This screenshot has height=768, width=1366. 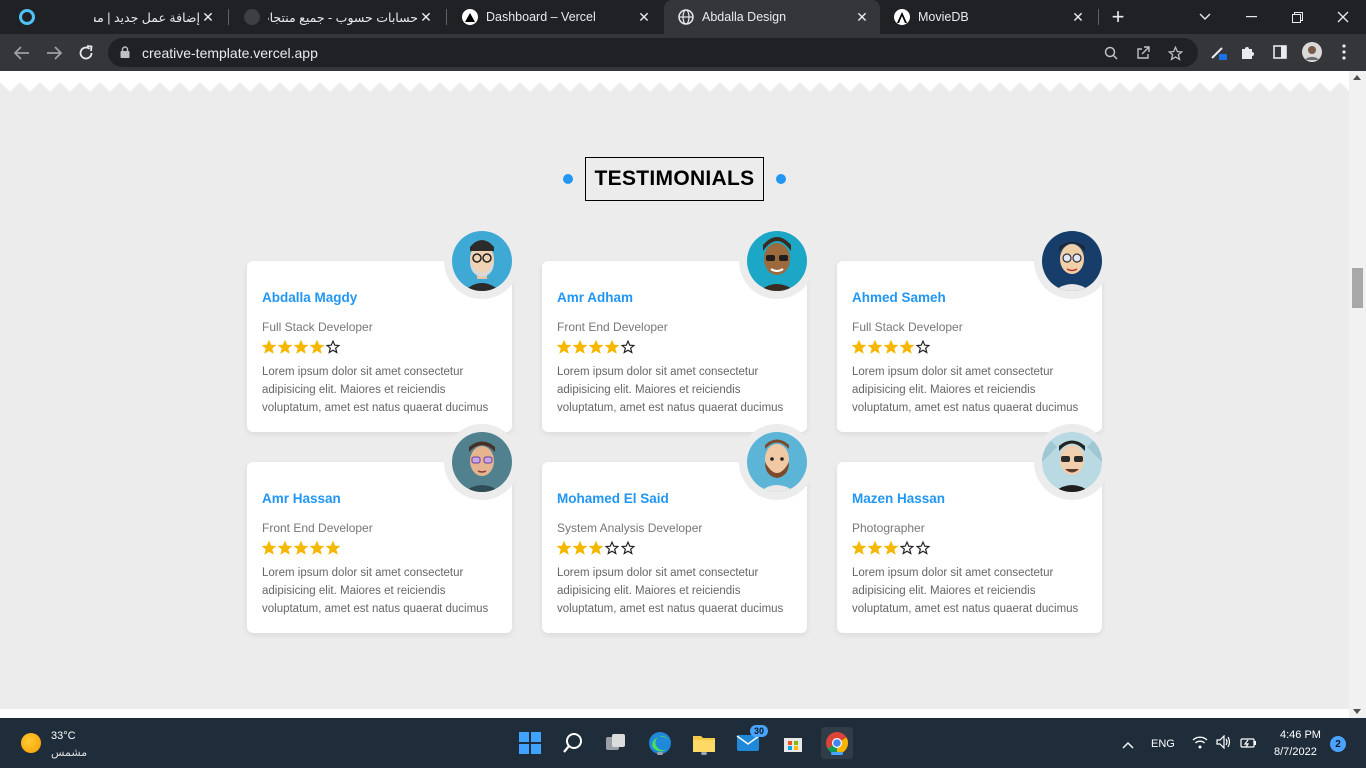 I want to click on weather-temperature: 33°C, so click(x=63, y=736).